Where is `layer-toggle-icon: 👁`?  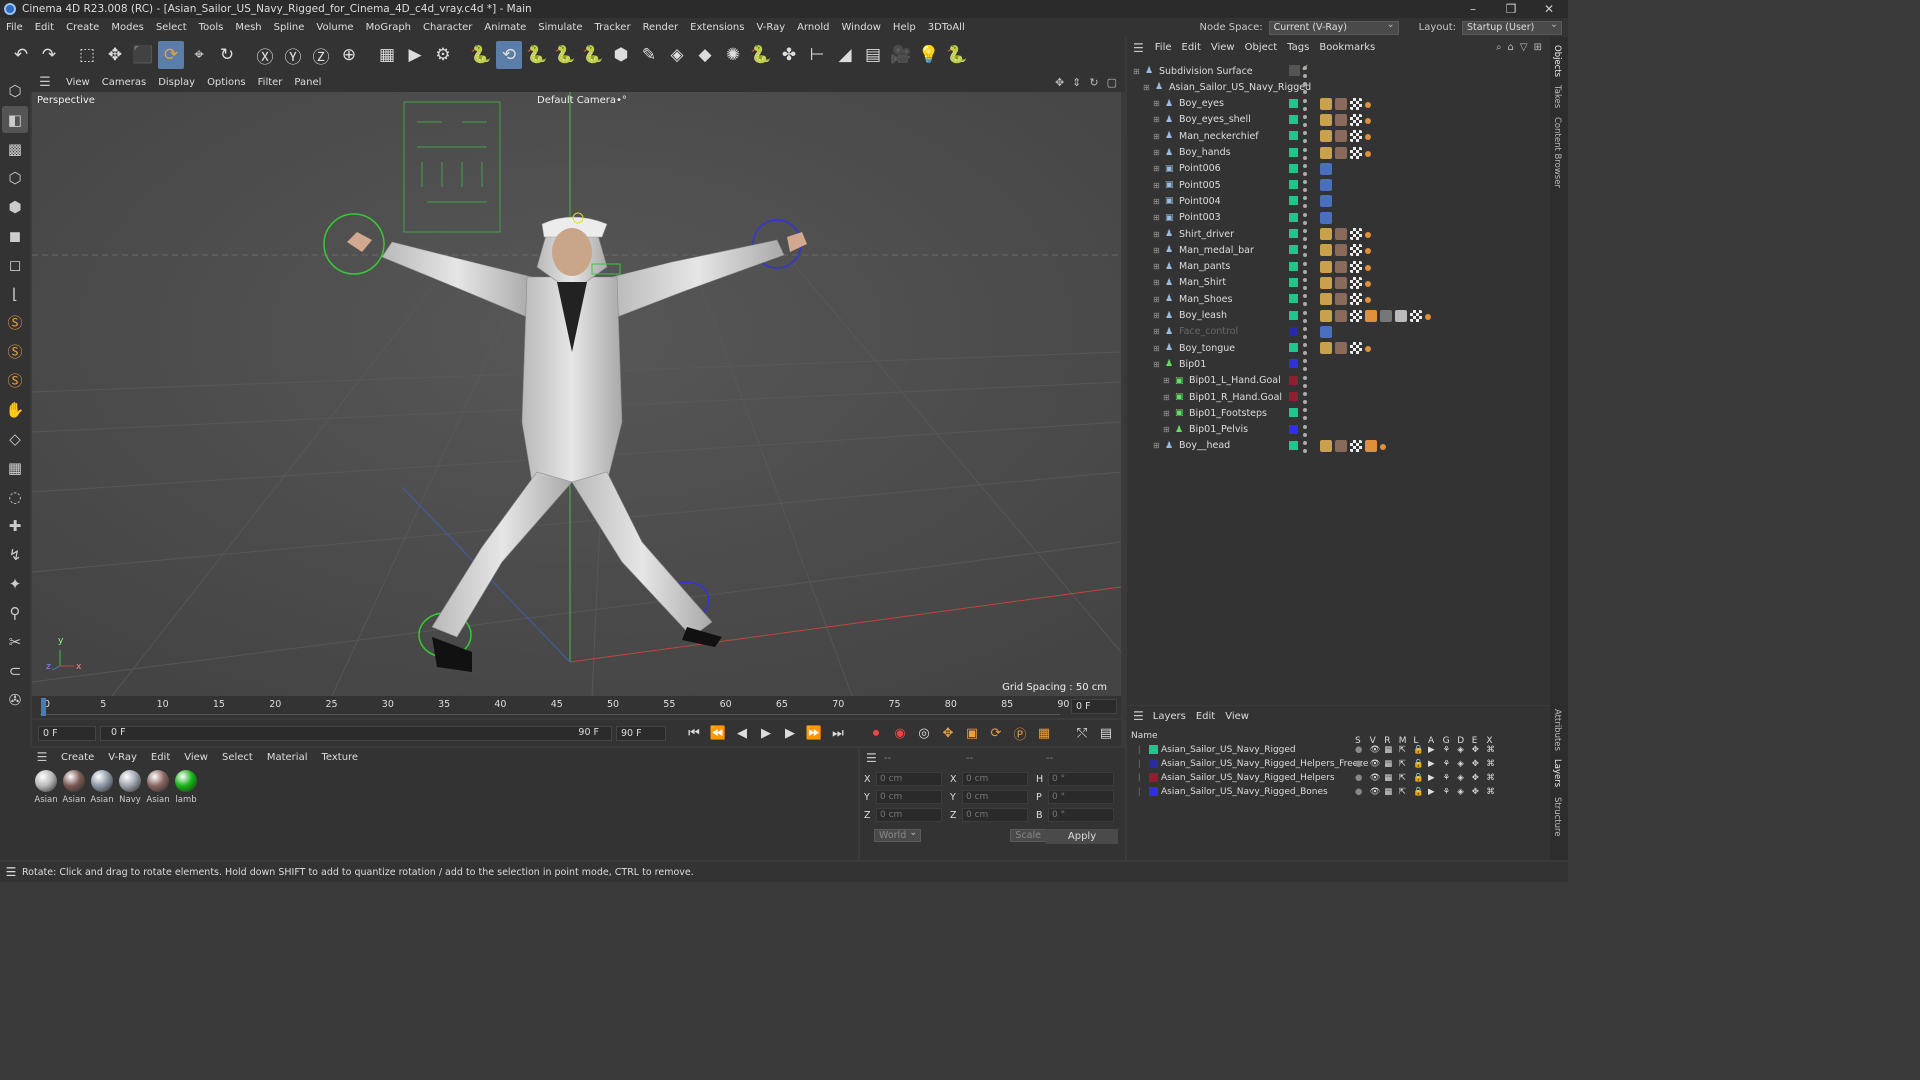
layer-toggle-icon: 👁 is located at coordinates (1375, 792).